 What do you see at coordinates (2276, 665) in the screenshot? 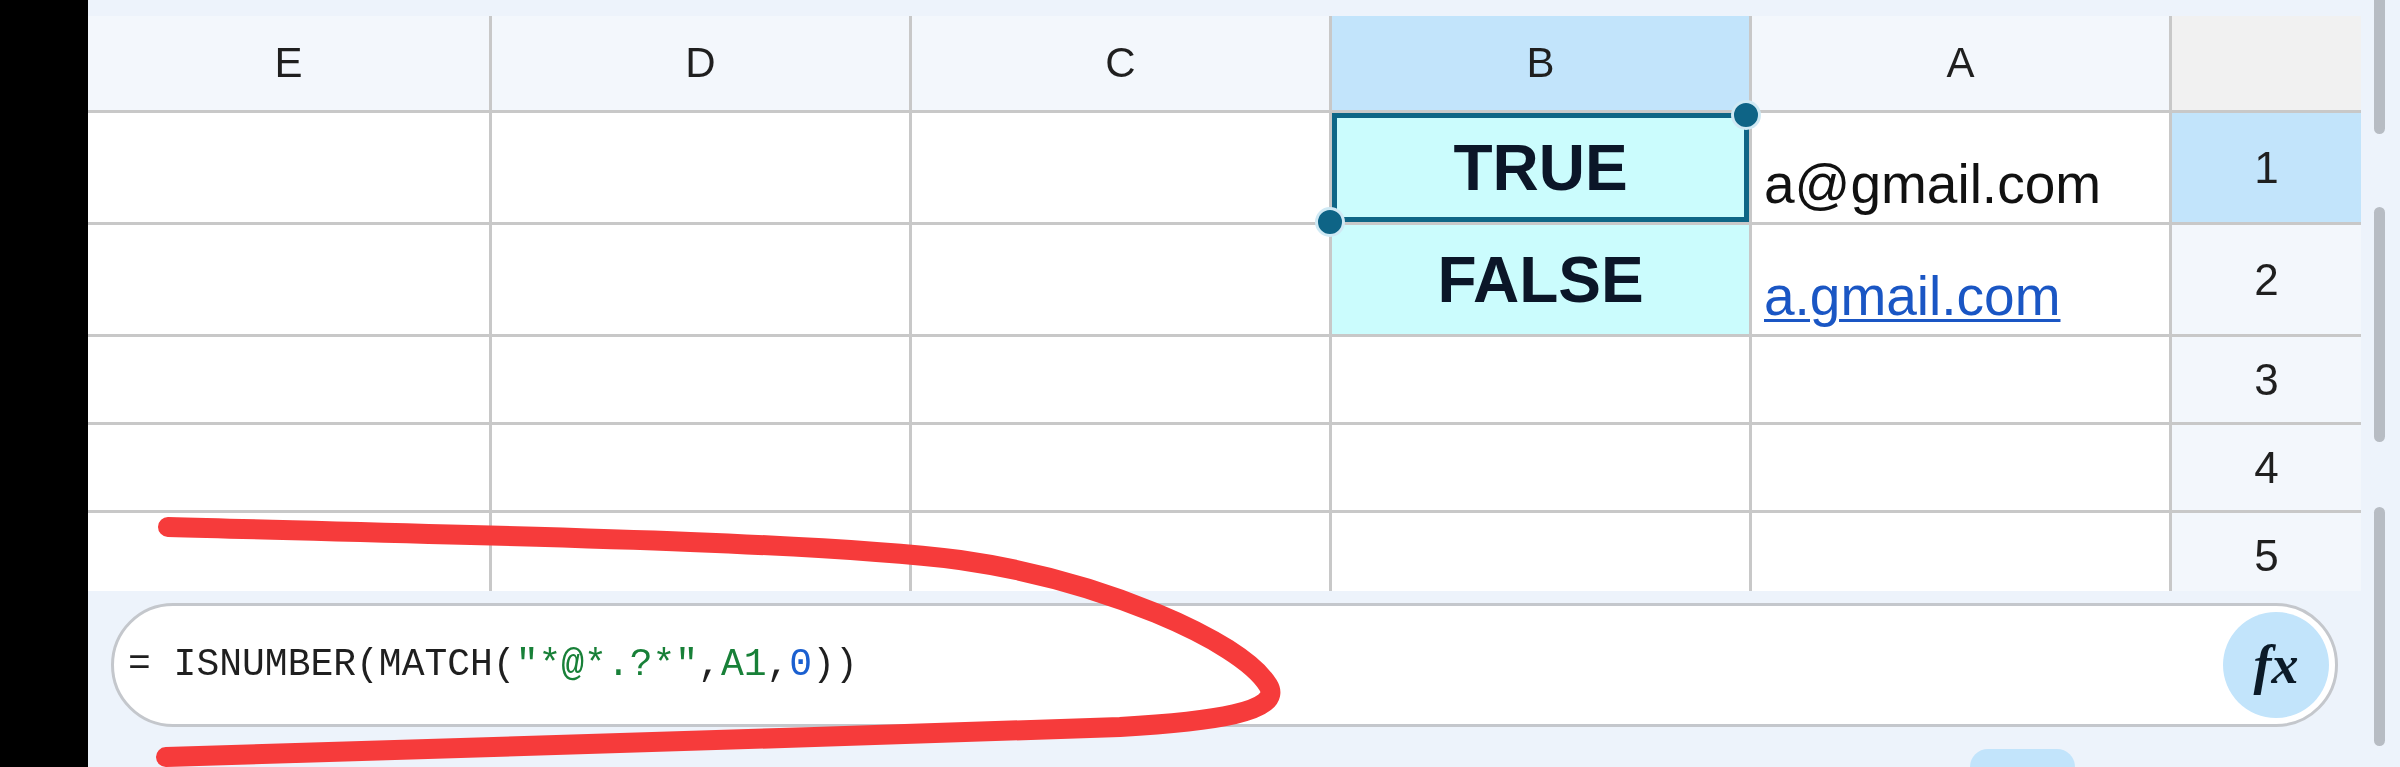
I see `function-button: fx` at bounding box center [2276, 665].